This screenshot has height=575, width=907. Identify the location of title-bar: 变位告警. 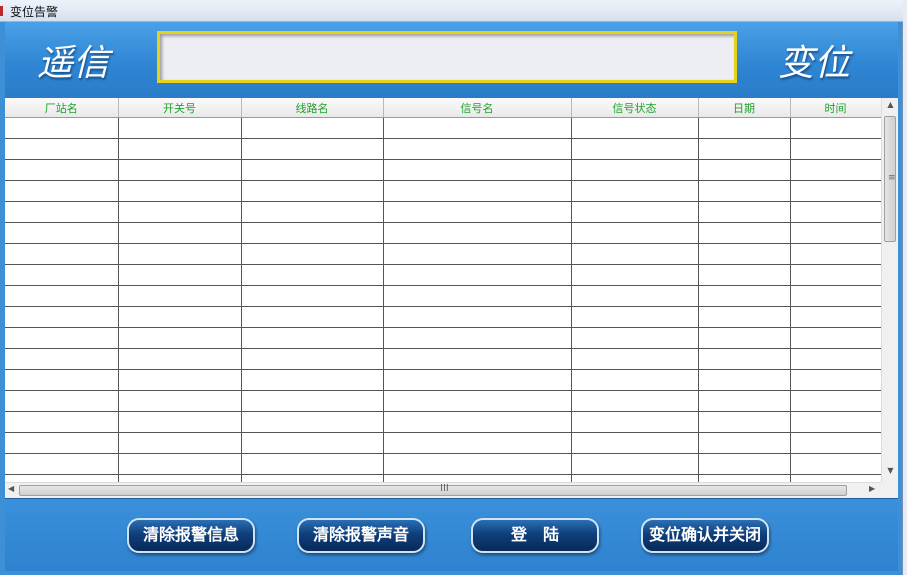
(451, 11).